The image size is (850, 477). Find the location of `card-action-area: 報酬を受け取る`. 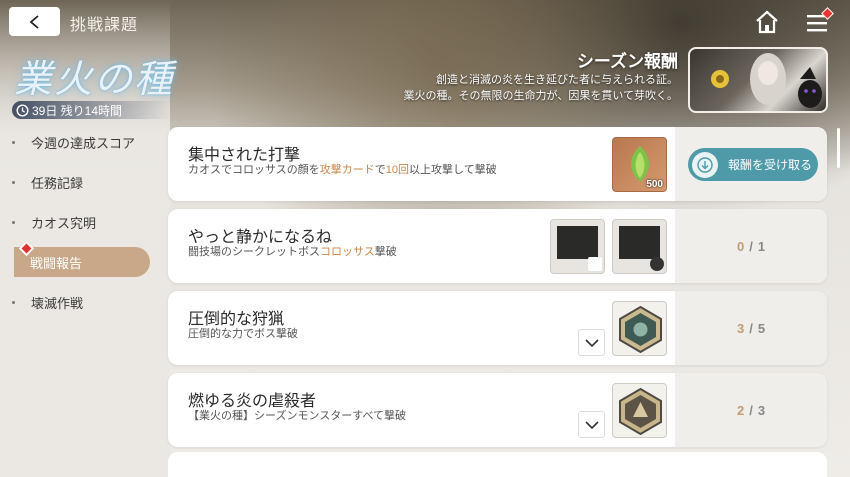

card-action-area: 報酬を受け取る is located at coordinates (751, 164).